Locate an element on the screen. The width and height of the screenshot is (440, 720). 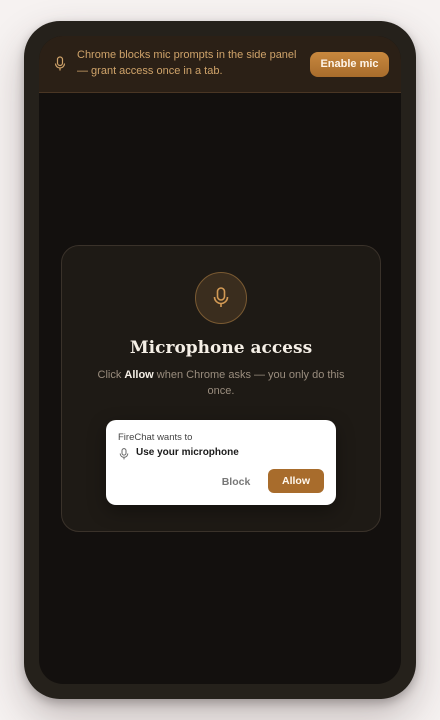
enable-mic-button: Enable mic is located at coordinates (349, 64).